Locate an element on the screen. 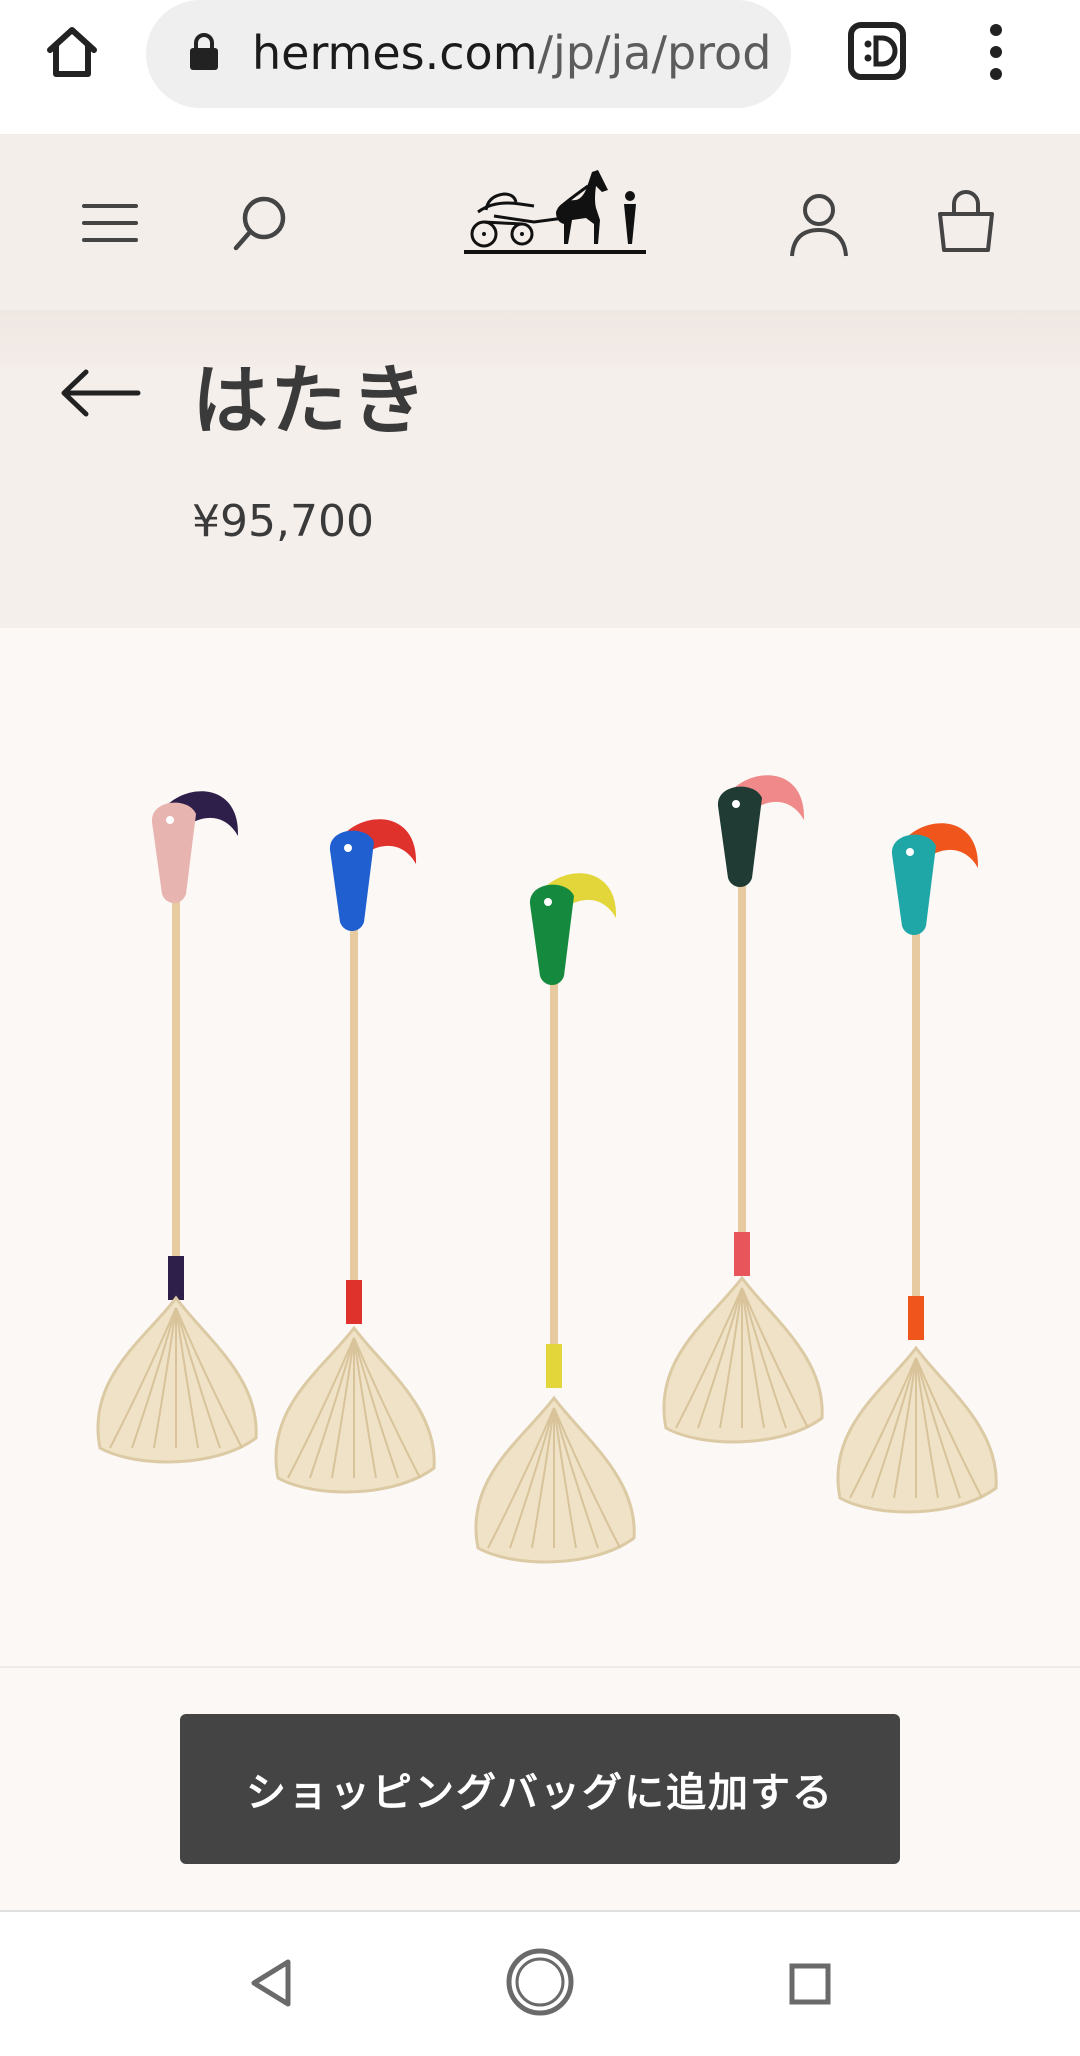  back-arrow-icon is located at coordinates (101, 393).